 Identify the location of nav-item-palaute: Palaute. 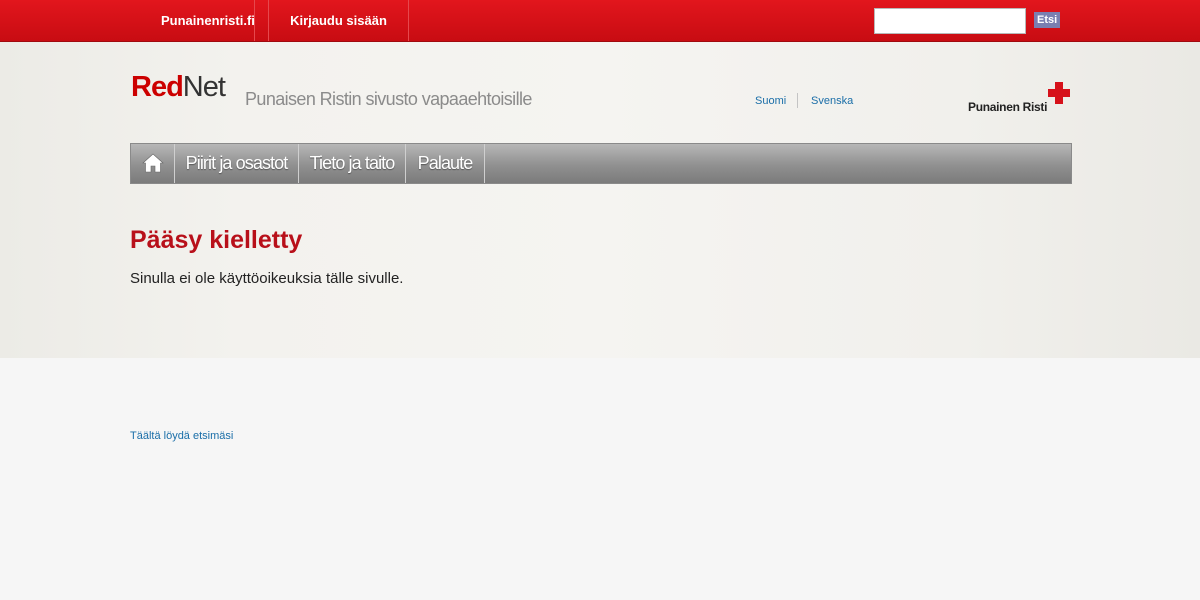
(445, 163).